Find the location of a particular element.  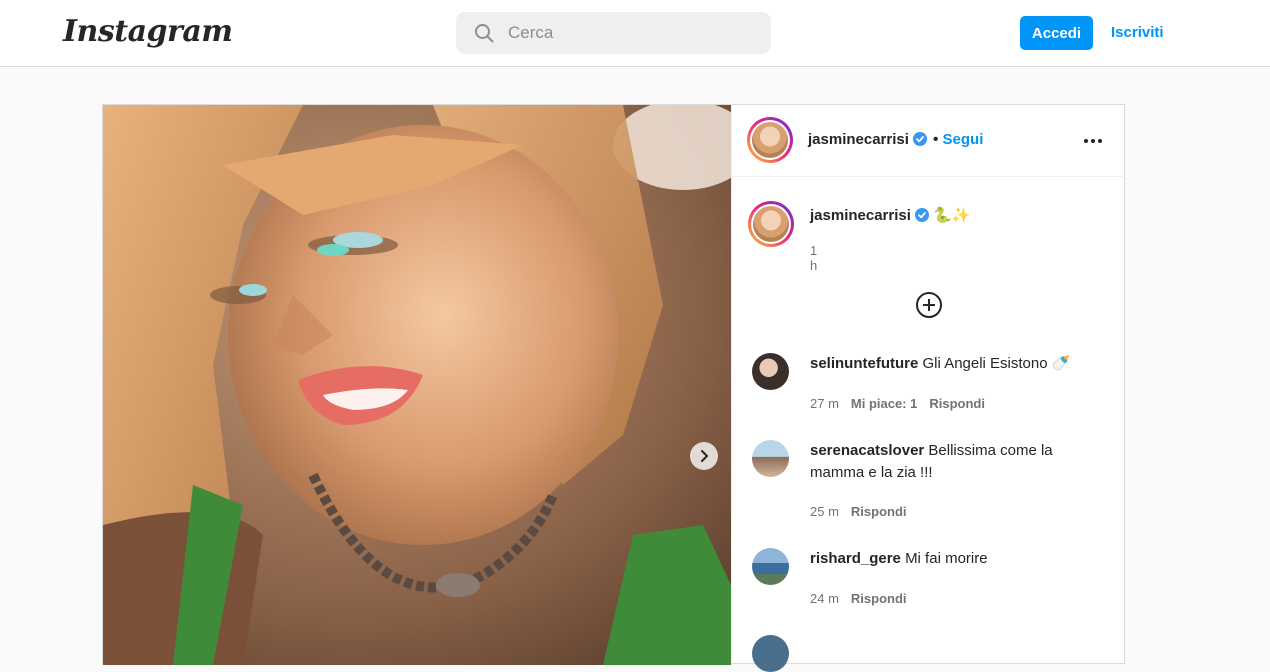

comment-meta: 24 m Rispondi is located at coordinates (858, 598).